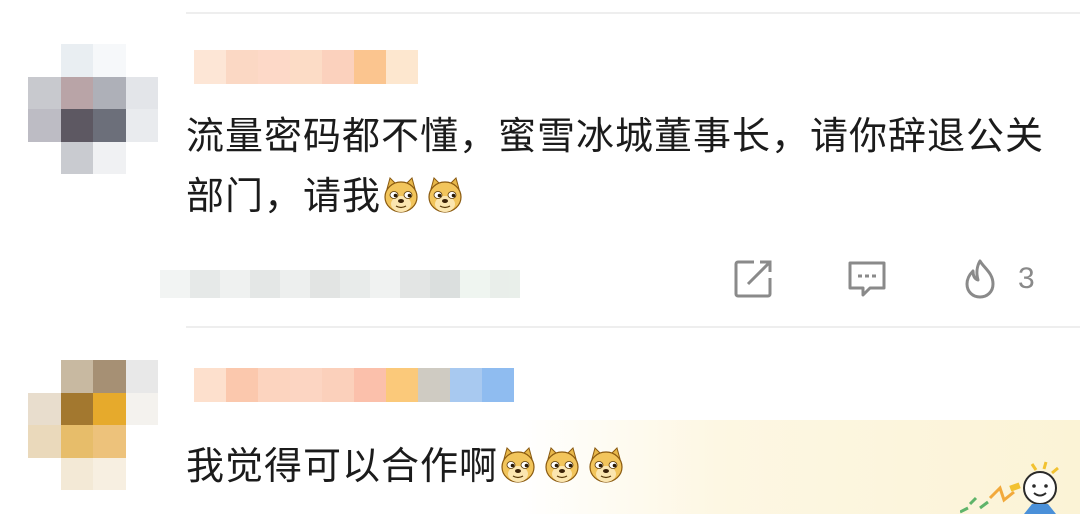  I want to click on reply-button, so click(867, 279).